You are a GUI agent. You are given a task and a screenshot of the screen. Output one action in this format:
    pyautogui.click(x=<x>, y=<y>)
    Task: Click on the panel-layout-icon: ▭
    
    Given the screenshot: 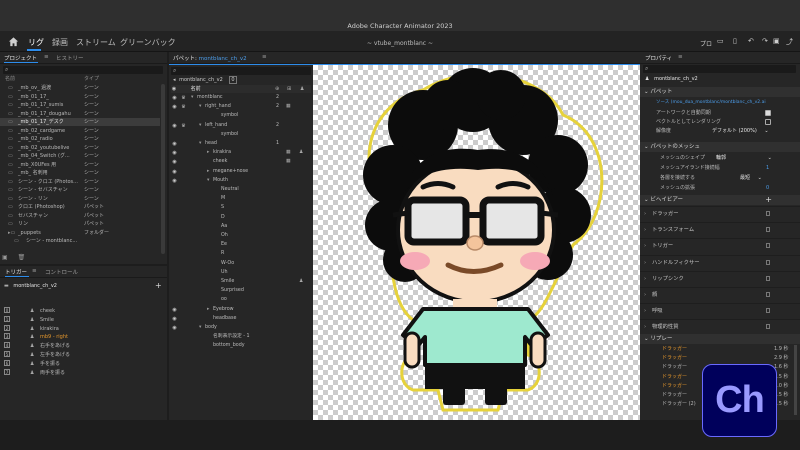 What is the action you would take?
    pyautogui.click(x=720, y=41)
    